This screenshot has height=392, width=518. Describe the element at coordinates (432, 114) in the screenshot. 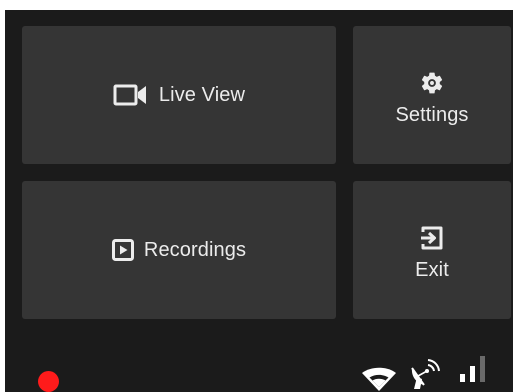

I see `settings-label: Settings` at that location.